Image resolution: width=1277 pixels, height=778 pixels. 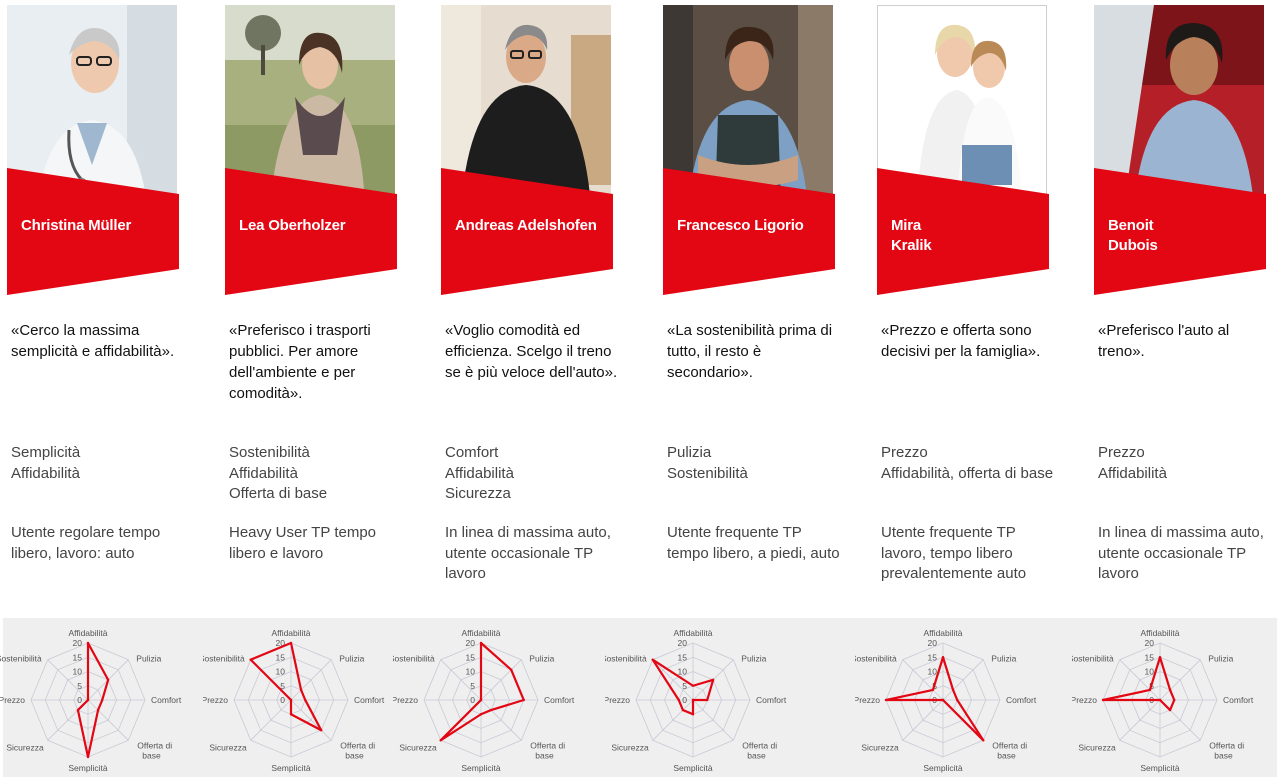 What do you see at coordinates (1133, 235) in the screenshot?
I see `persona-name: Benoit Dubois` at bounding box center [1133, 235].